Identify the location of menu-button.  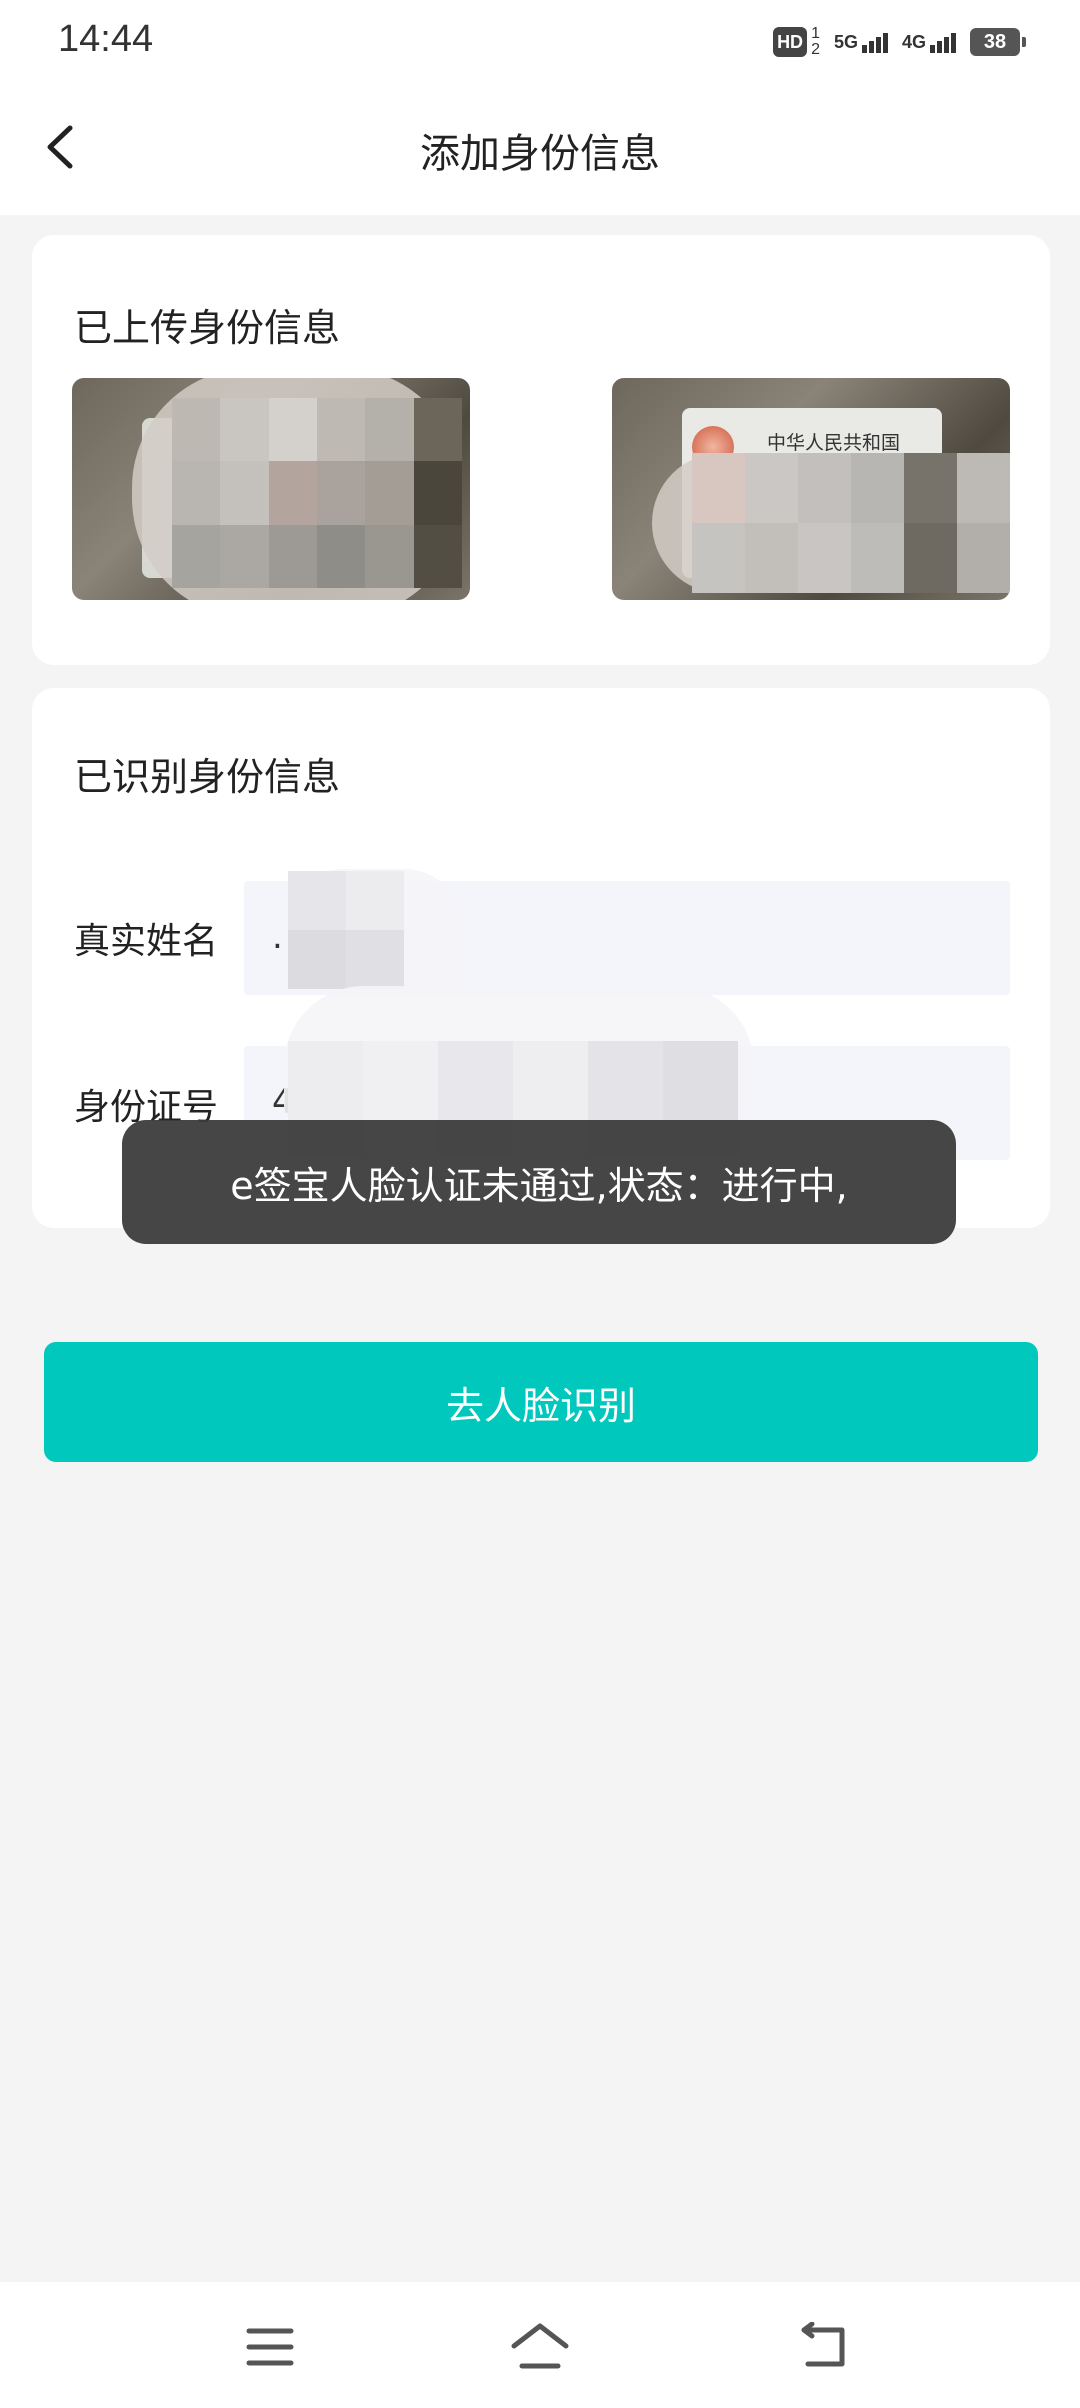
(270, 2347).